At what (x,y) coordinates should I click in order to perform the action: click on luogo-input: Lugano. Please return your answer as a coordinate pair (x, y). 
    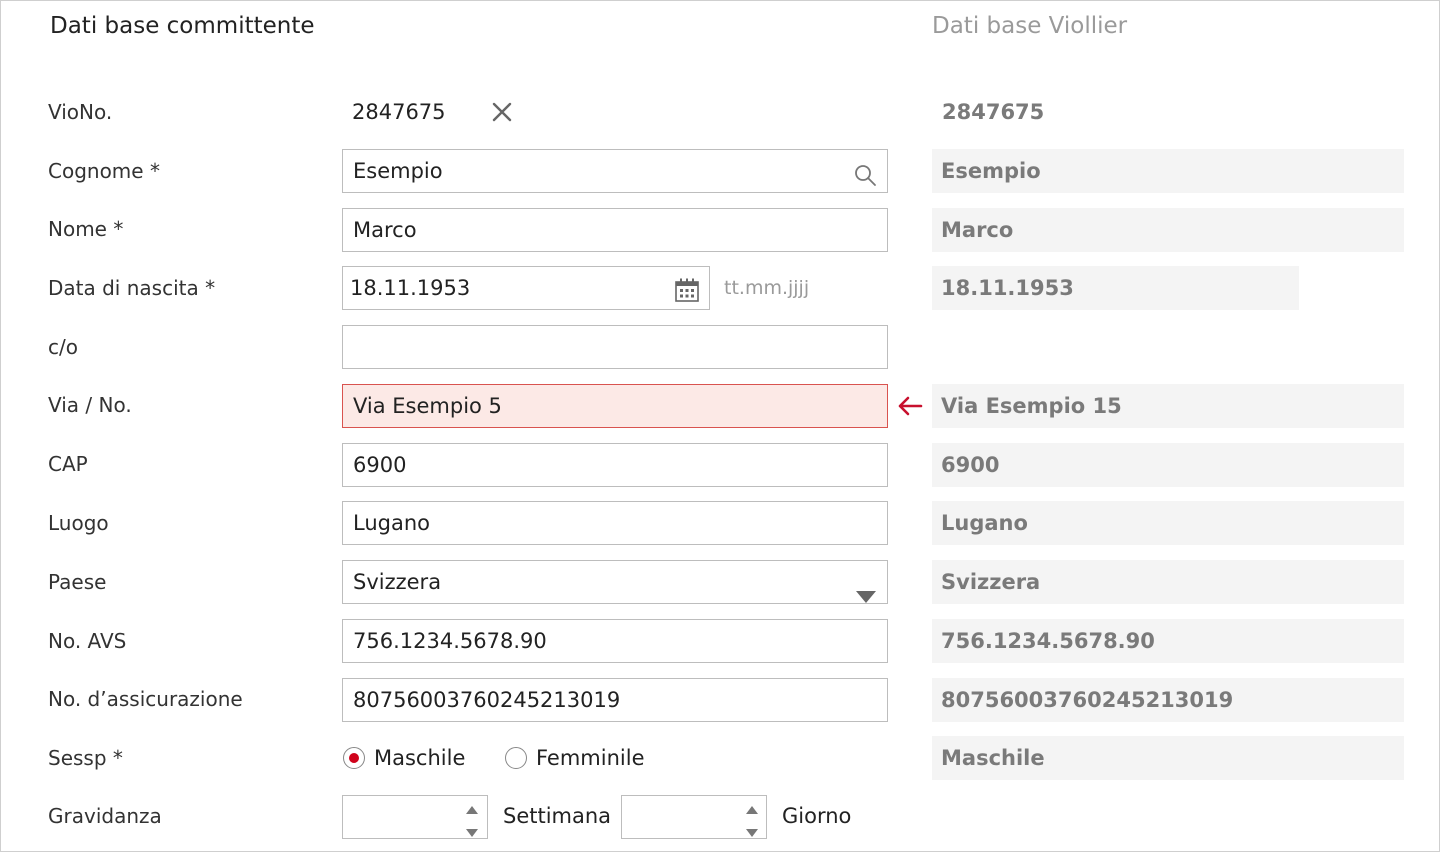
    Looking at the image, I should click on (615, 523).